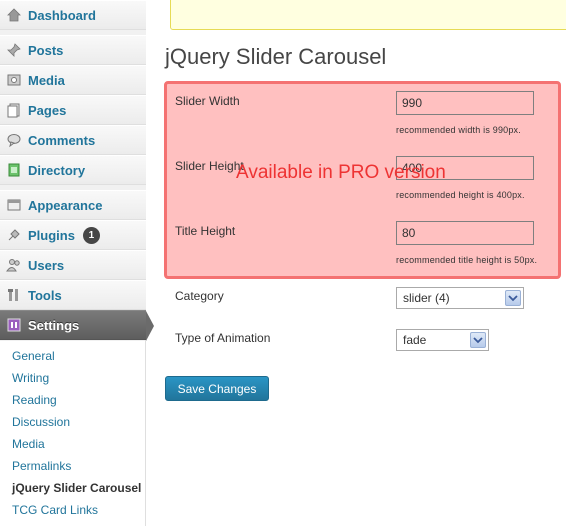 The width and height of the screenshot is (566, 526). Describe the element at coordinates (467, 260) in the screenshot. I see `title-height-hint: recommended title height is 50px.` at that location.